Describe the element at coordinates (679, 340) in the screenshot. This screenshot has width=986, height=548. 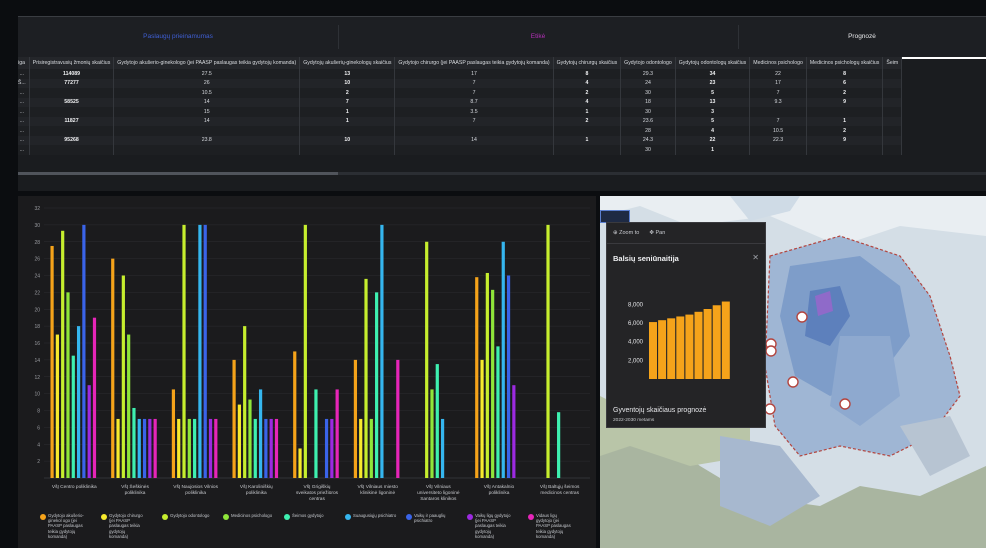
I see `popup-bar-chart: 8,000 6,000 4,000 2,000` at that location.